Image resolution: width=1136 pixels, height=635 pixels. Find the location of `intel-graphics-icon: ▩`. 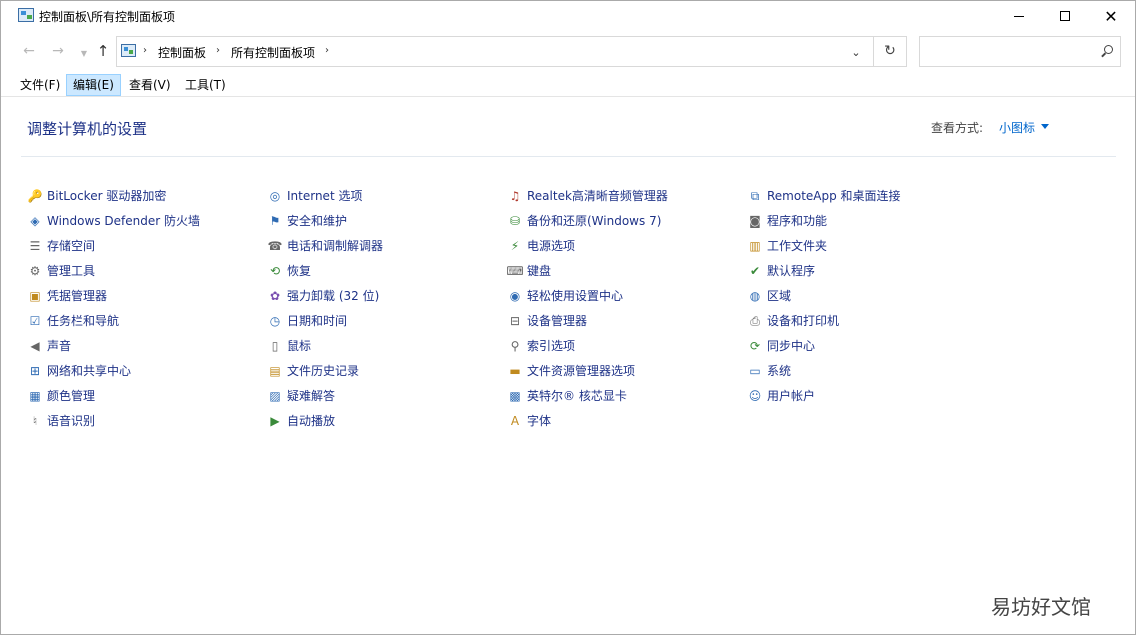

intel-graphics-icon: ▩ is located at coordinates (515, 395).